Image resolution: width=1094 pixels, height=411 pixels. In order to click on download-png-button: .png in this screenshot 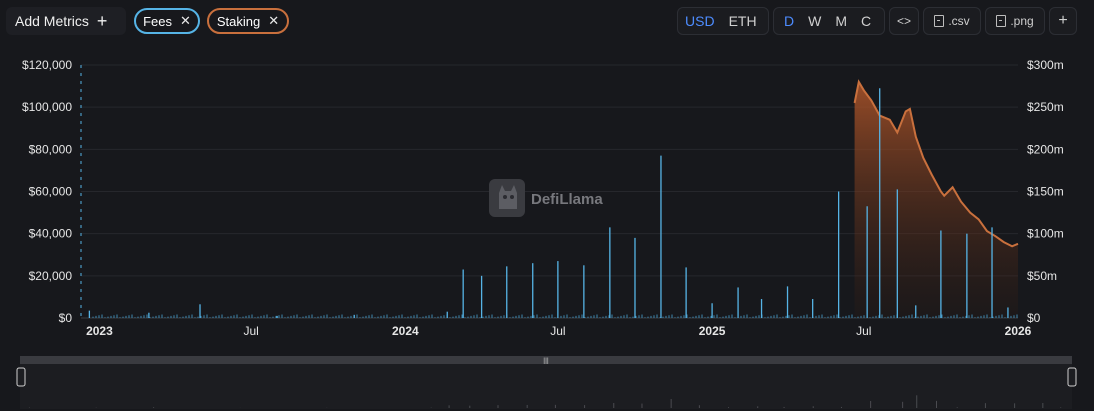, I will do `click(1015, 21)`.